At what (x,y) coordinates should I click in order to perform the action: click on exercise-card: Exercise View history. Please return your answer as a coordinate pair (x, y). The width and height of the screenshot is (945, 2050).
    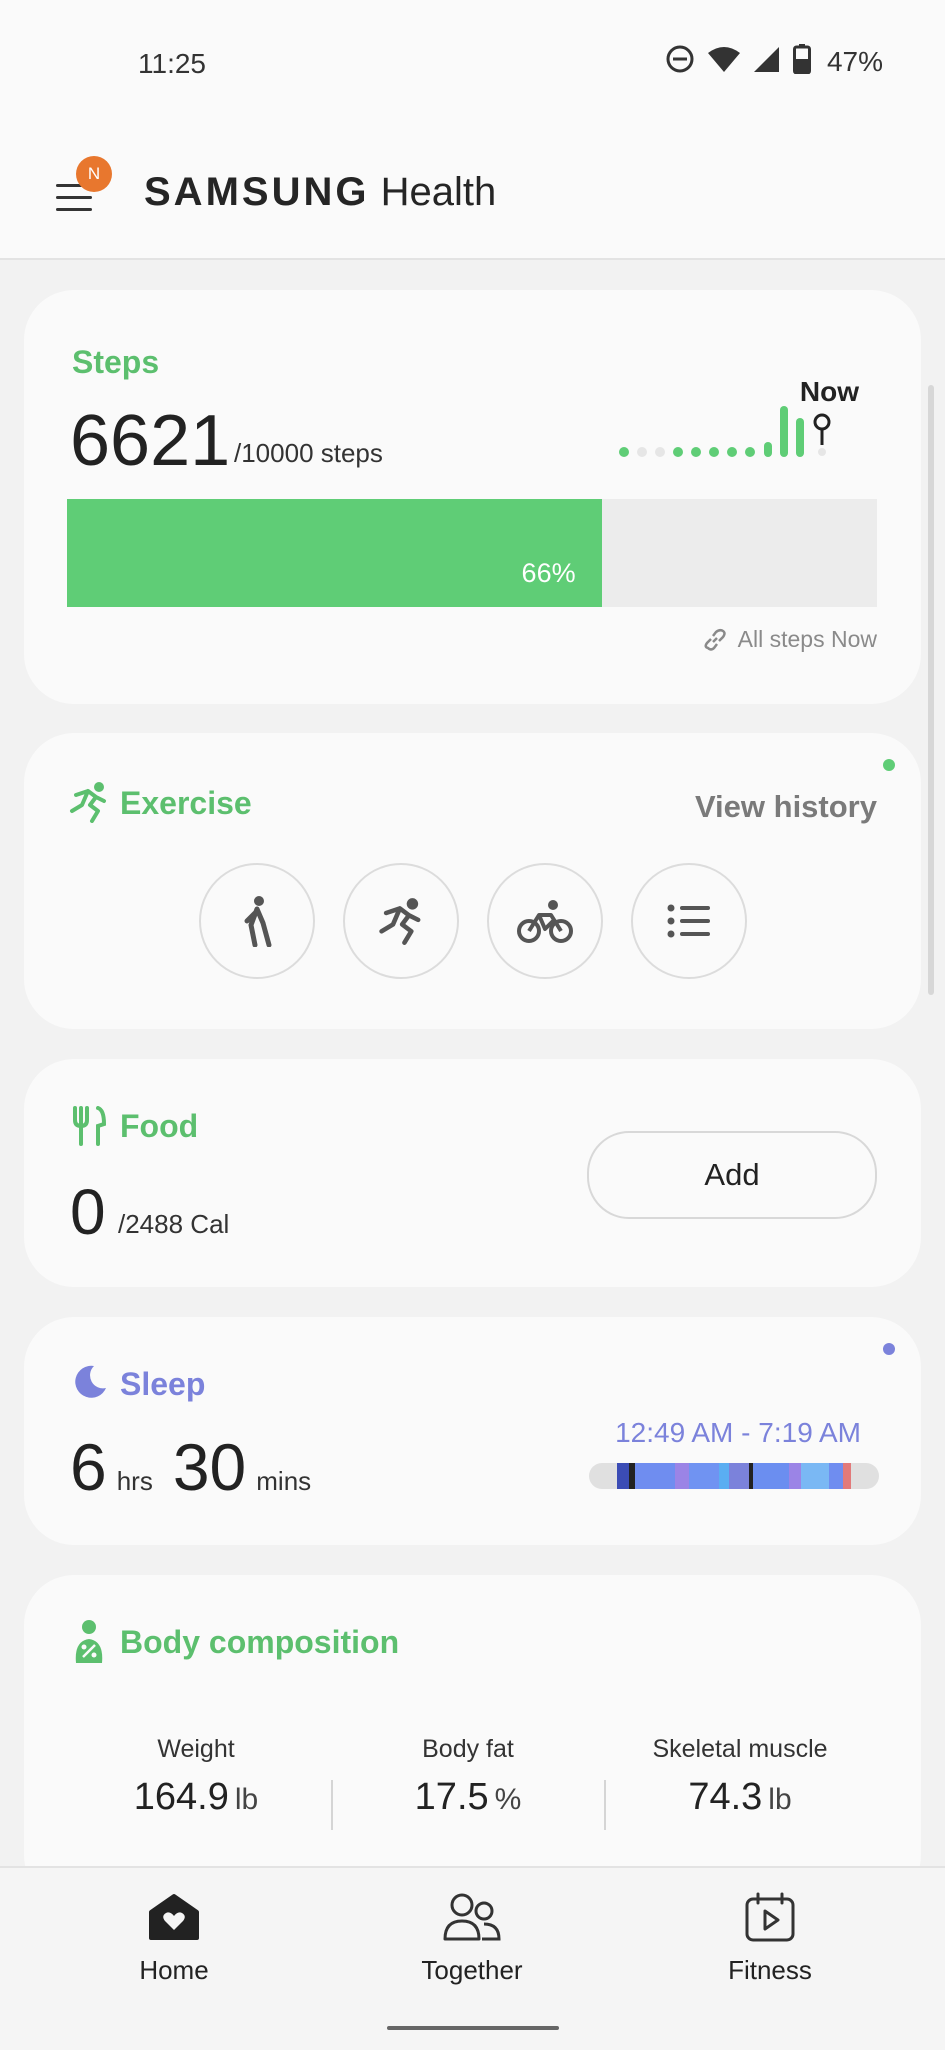
    Looking at the image, I should click on (472, 881).